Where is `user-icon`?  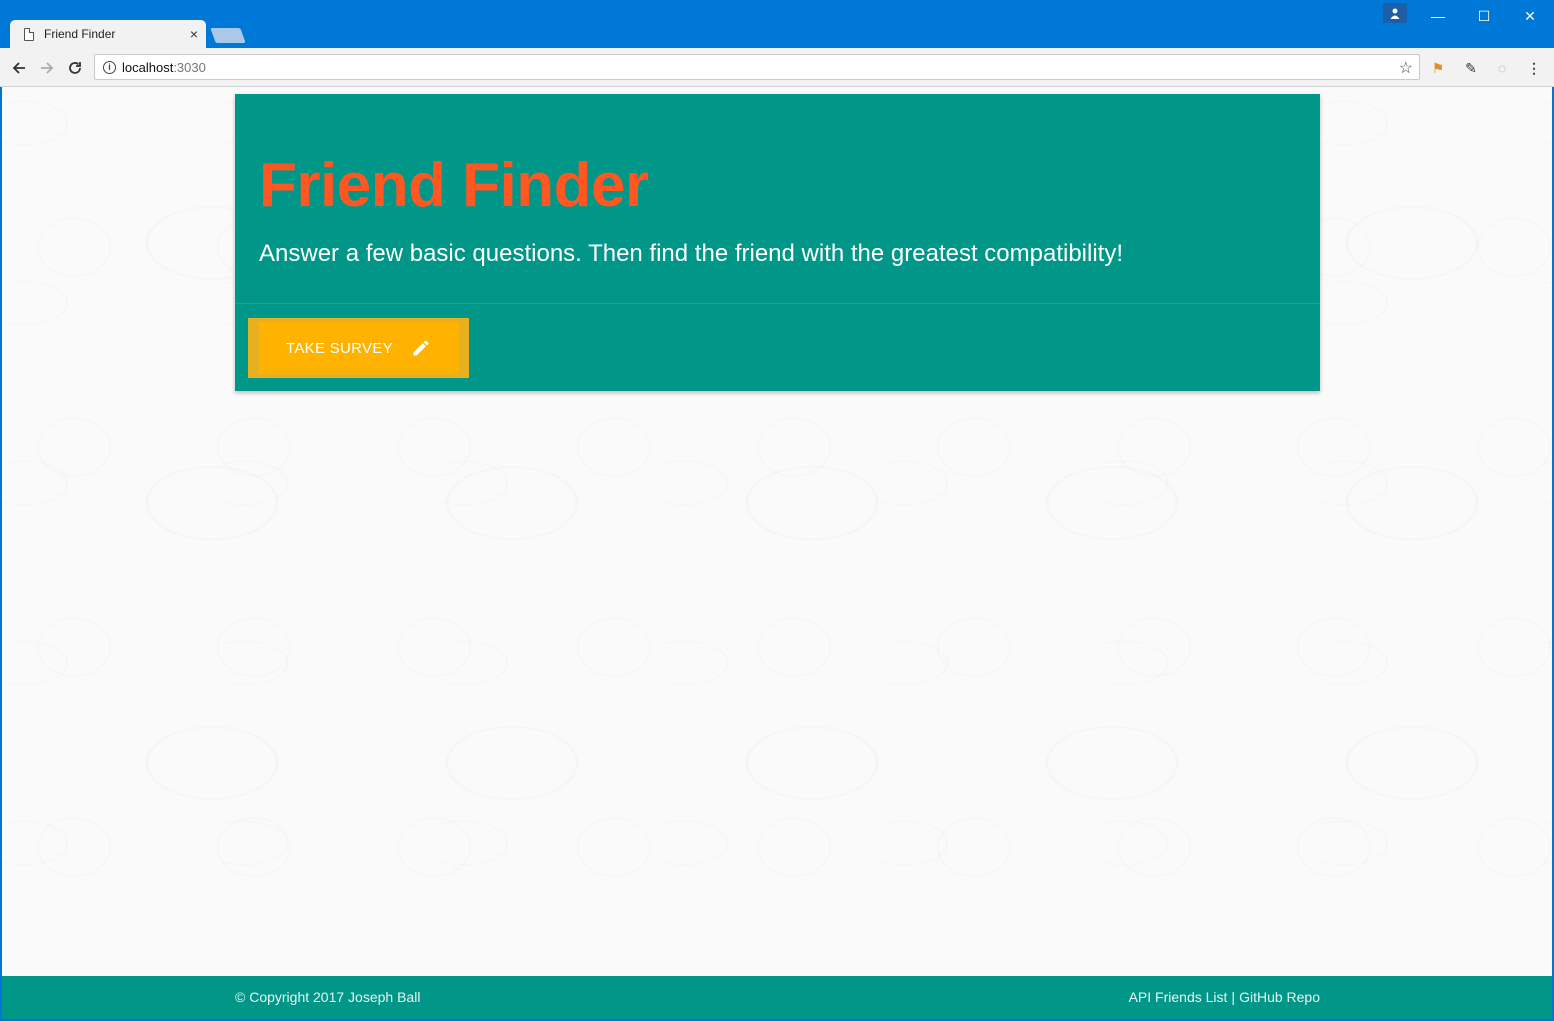 user-icon is located at coordinates (1395, 13).